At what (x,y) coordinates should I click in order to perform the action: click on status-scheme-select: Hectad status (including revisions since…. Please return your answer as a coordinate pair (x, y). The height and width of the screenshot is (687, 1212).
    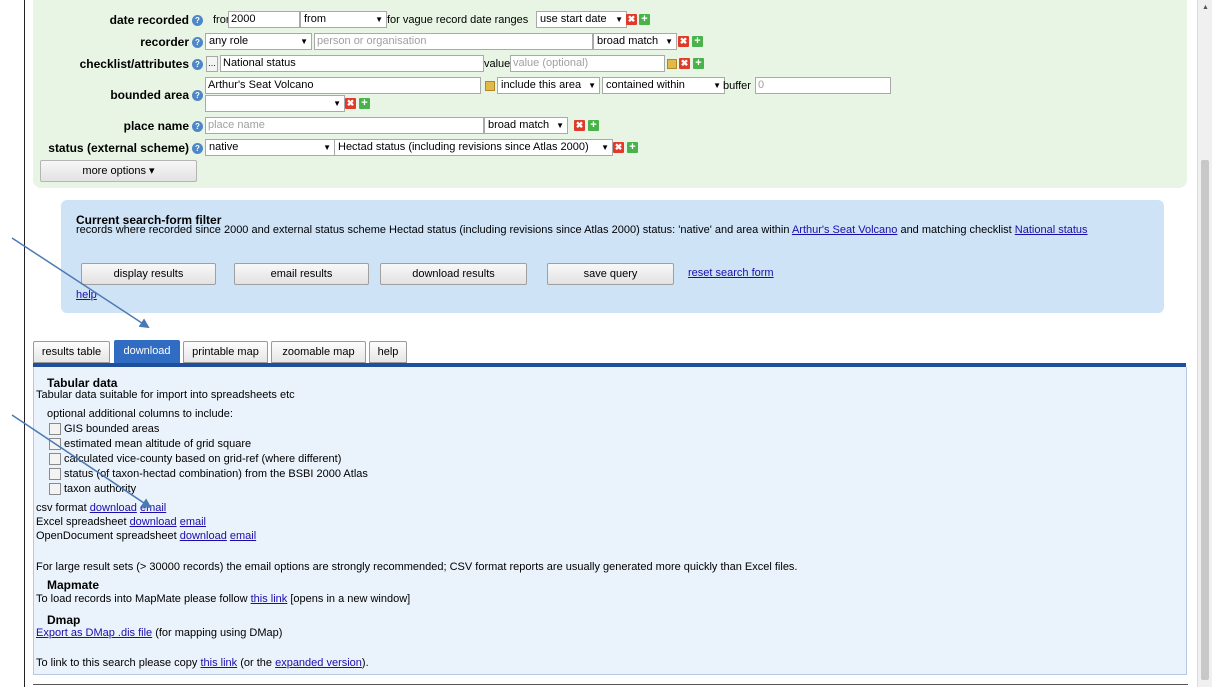
    Looking at the image, I should click on (473, 147).